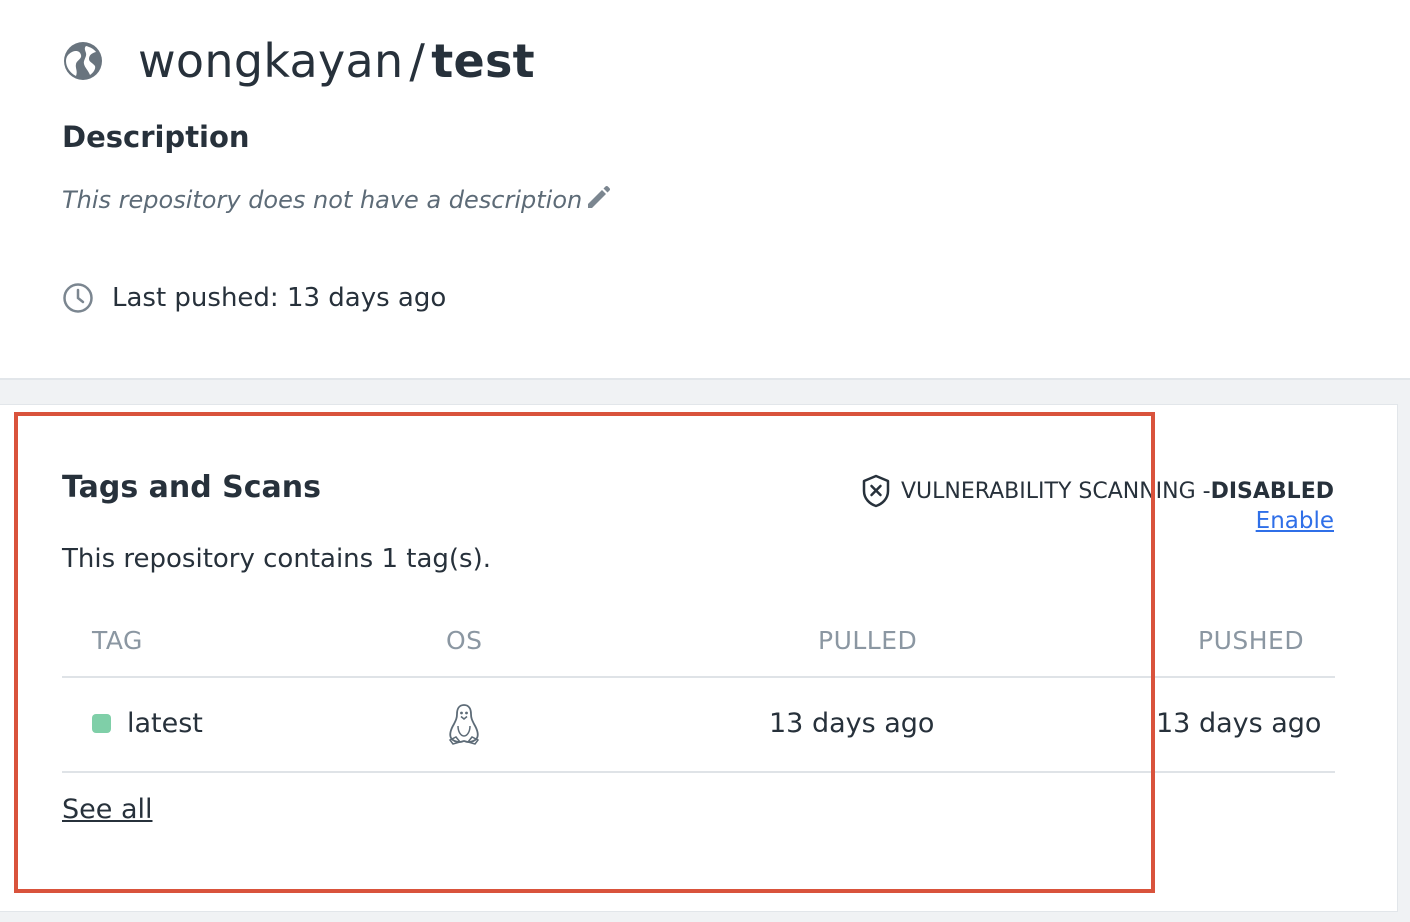 The width and height of the screenshot is (1410, 922). What do you see at coordinates (1239, 723) in the screenshot?
I see `pushed-cell: 13 days ago` at bounding box center [1239, 723].